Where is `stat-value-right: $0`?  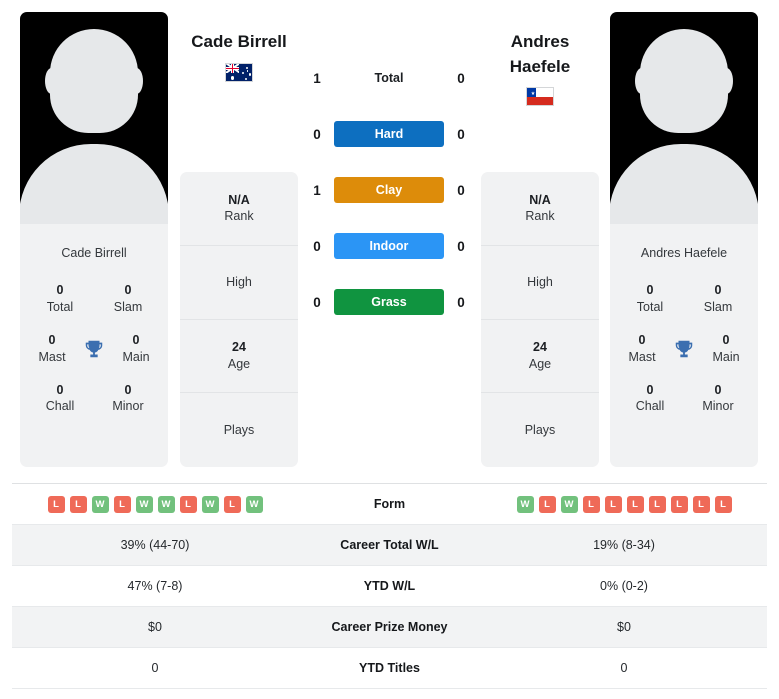 stat-value-right: $0 is located at coordinates (624, 627).